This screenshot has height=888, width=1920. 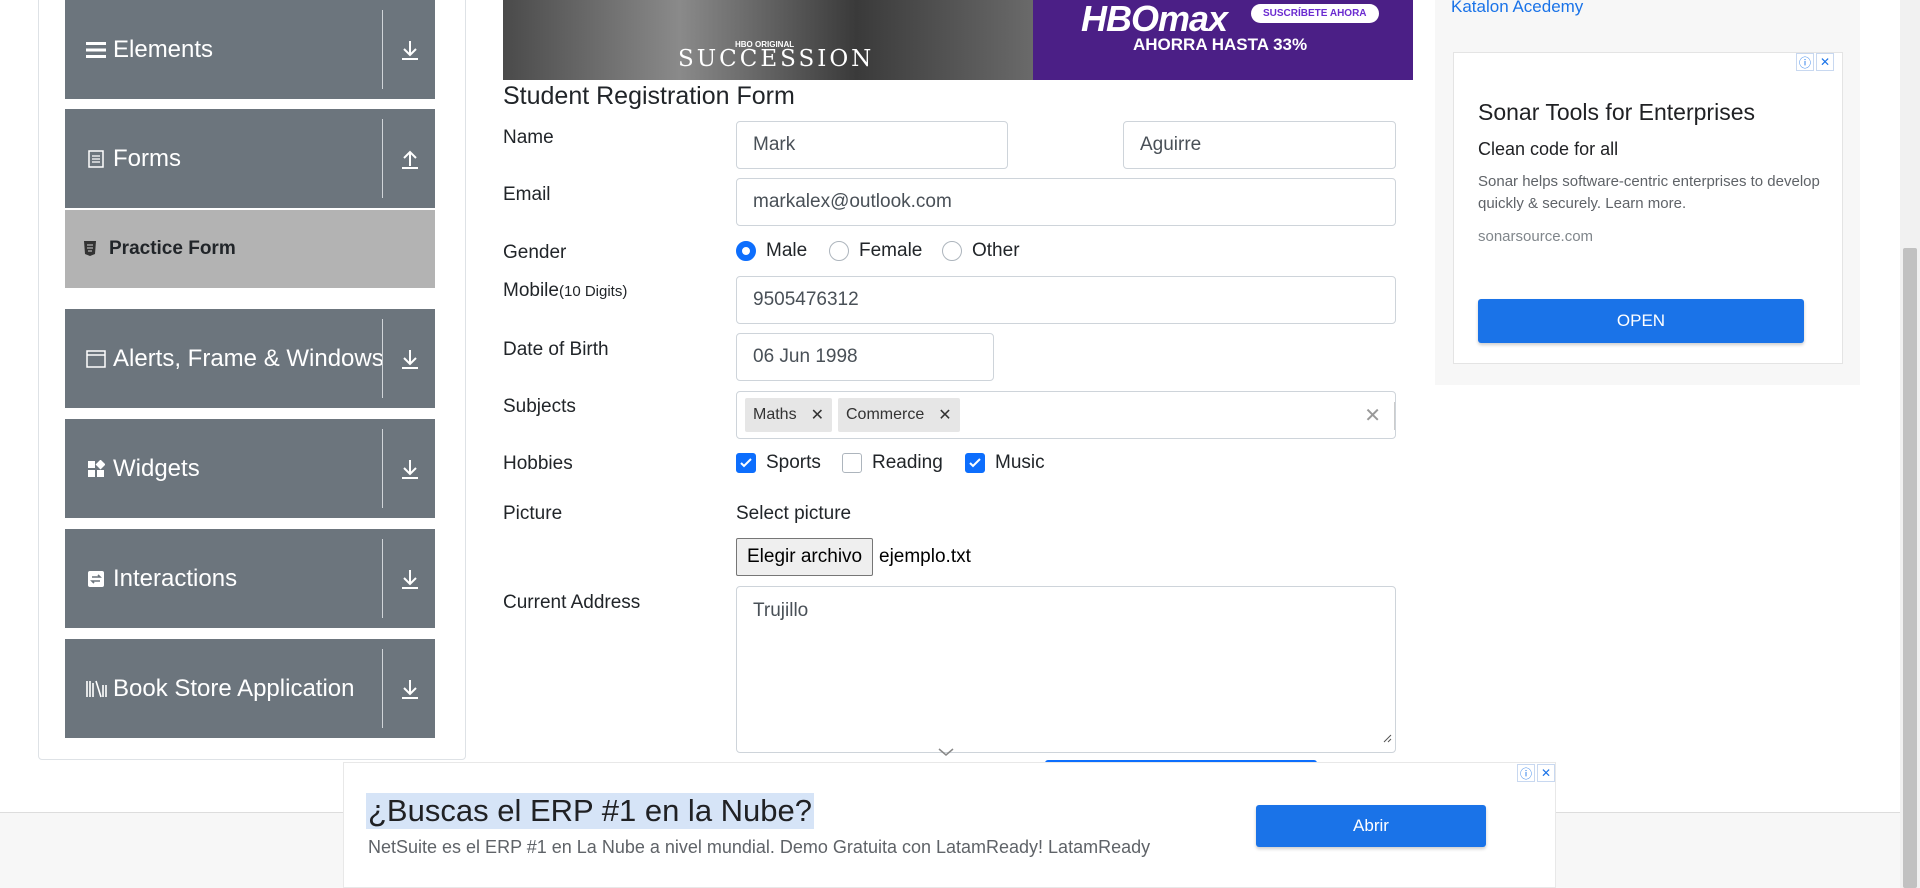 What do you see at coordinates (1548, 149) in the screenshot?
I see `ad-subtitle: Clean code for all` at bounding box center [1548, 149].